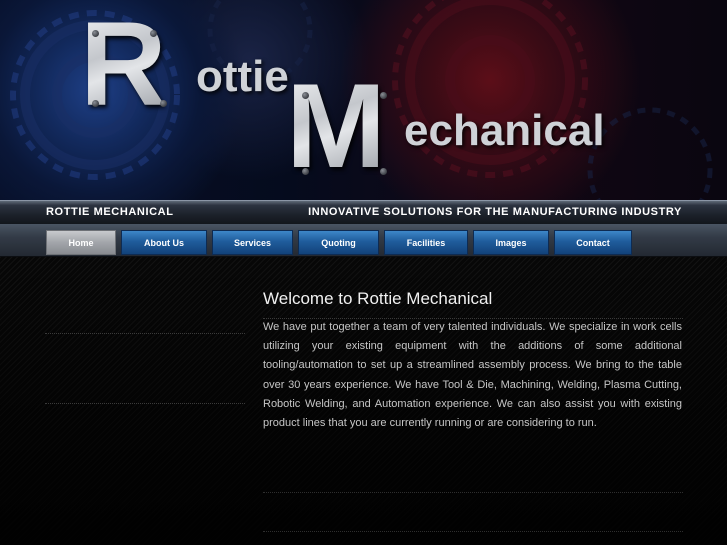 The image size is (727, 545). I want to click on nav-item-label: Quoting, so click(338, 242).